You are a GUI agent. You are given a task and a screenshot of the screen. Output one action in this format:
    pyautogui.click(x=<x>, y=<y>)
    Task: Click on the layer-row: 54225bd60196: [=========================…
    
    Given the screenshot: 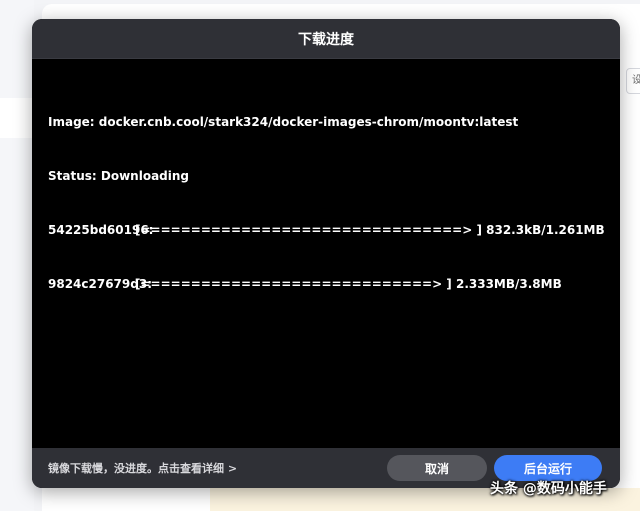 What is the action you would take?
    pyautogui.click(x=334, y=230)
    